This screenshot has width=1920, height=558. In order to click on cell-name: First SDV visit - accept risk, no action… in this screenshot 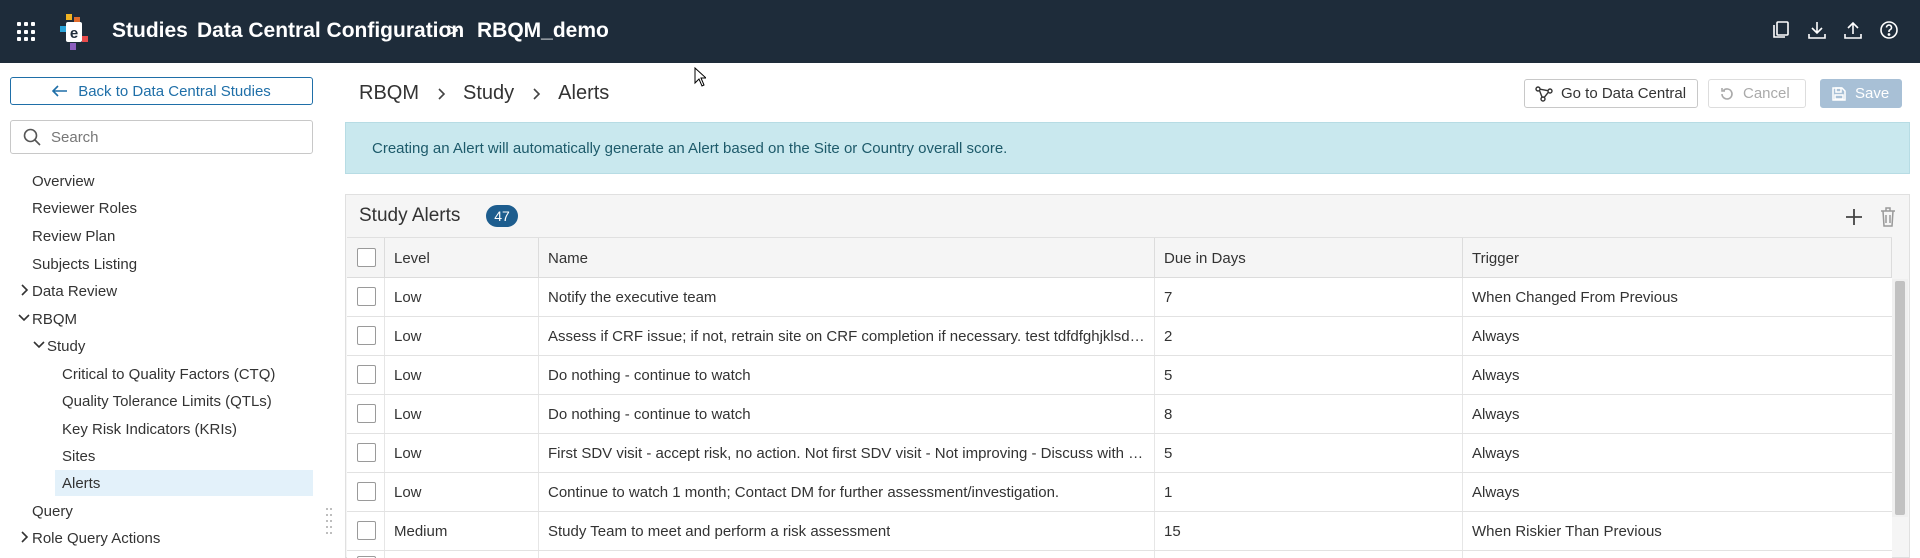, I will do `click(847, 453)`.